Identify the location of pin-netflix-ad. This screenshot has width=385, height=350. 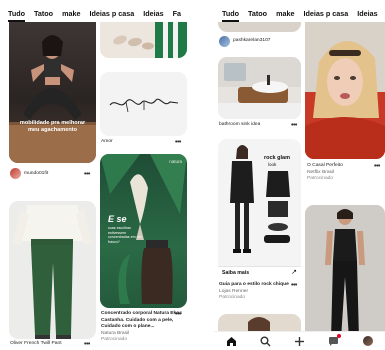
(345, 90).